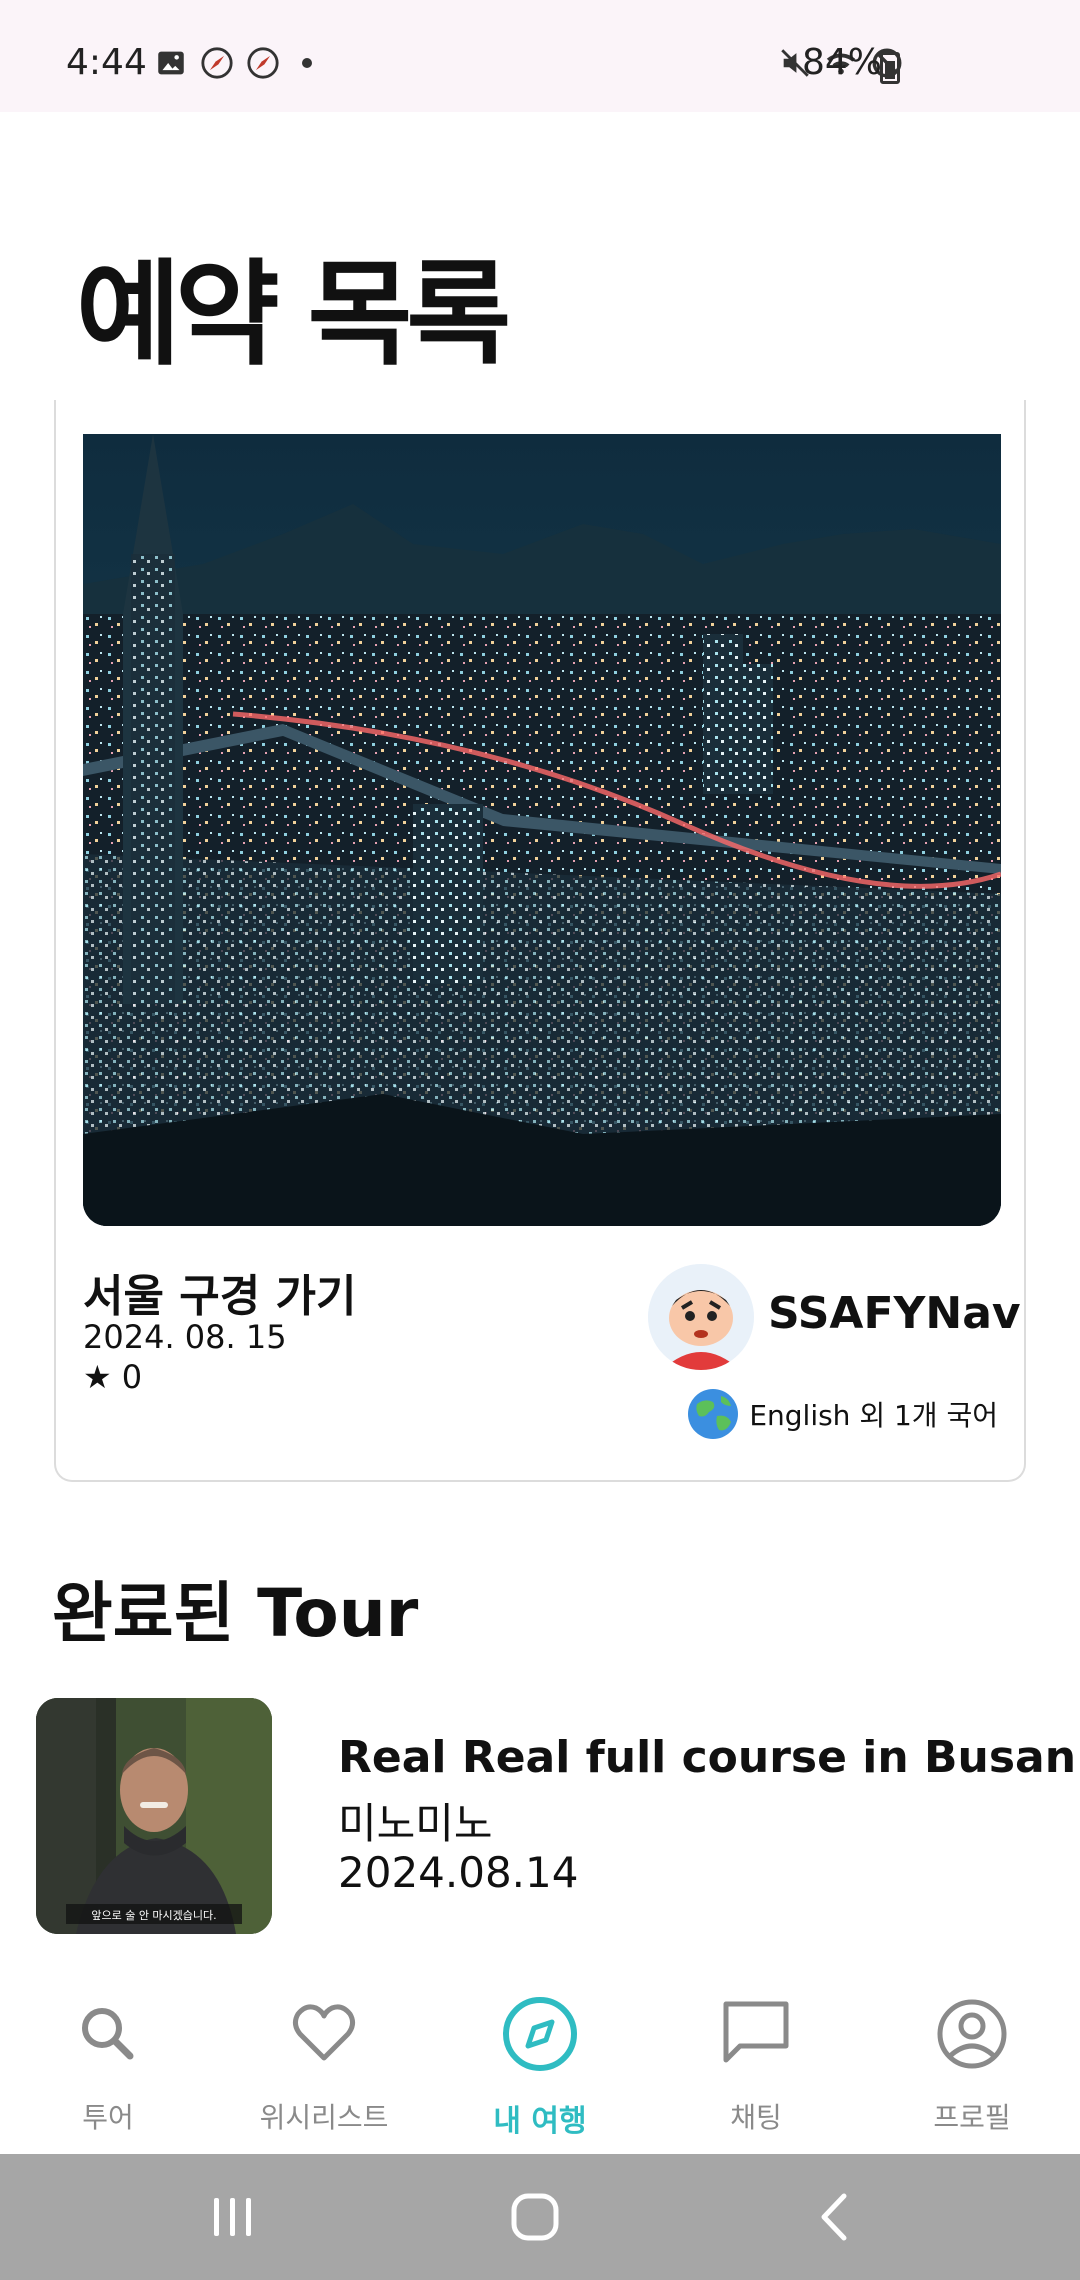 The width and height of the screenshot is (1080, 2280). Describe the element at coordinates (540, 2034) in the screenshot. I see `compass-icon` at that location.